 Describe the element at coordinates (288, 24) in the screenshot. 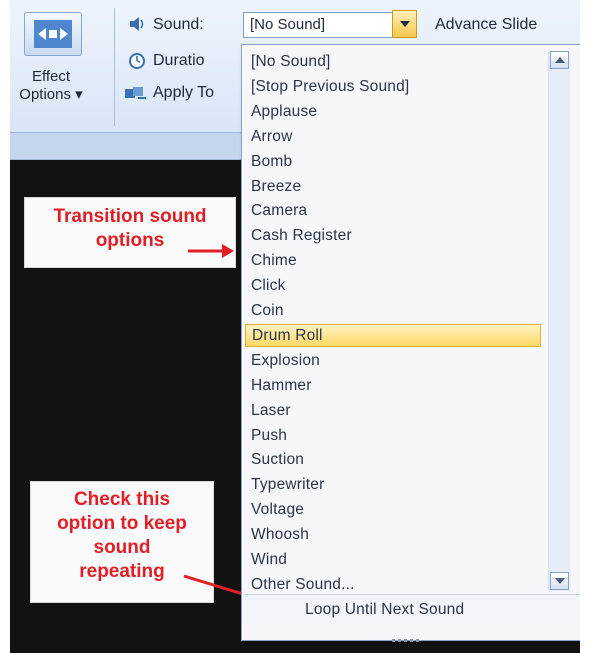

I see `sound-combobox-value: [No Sound]` at that location.